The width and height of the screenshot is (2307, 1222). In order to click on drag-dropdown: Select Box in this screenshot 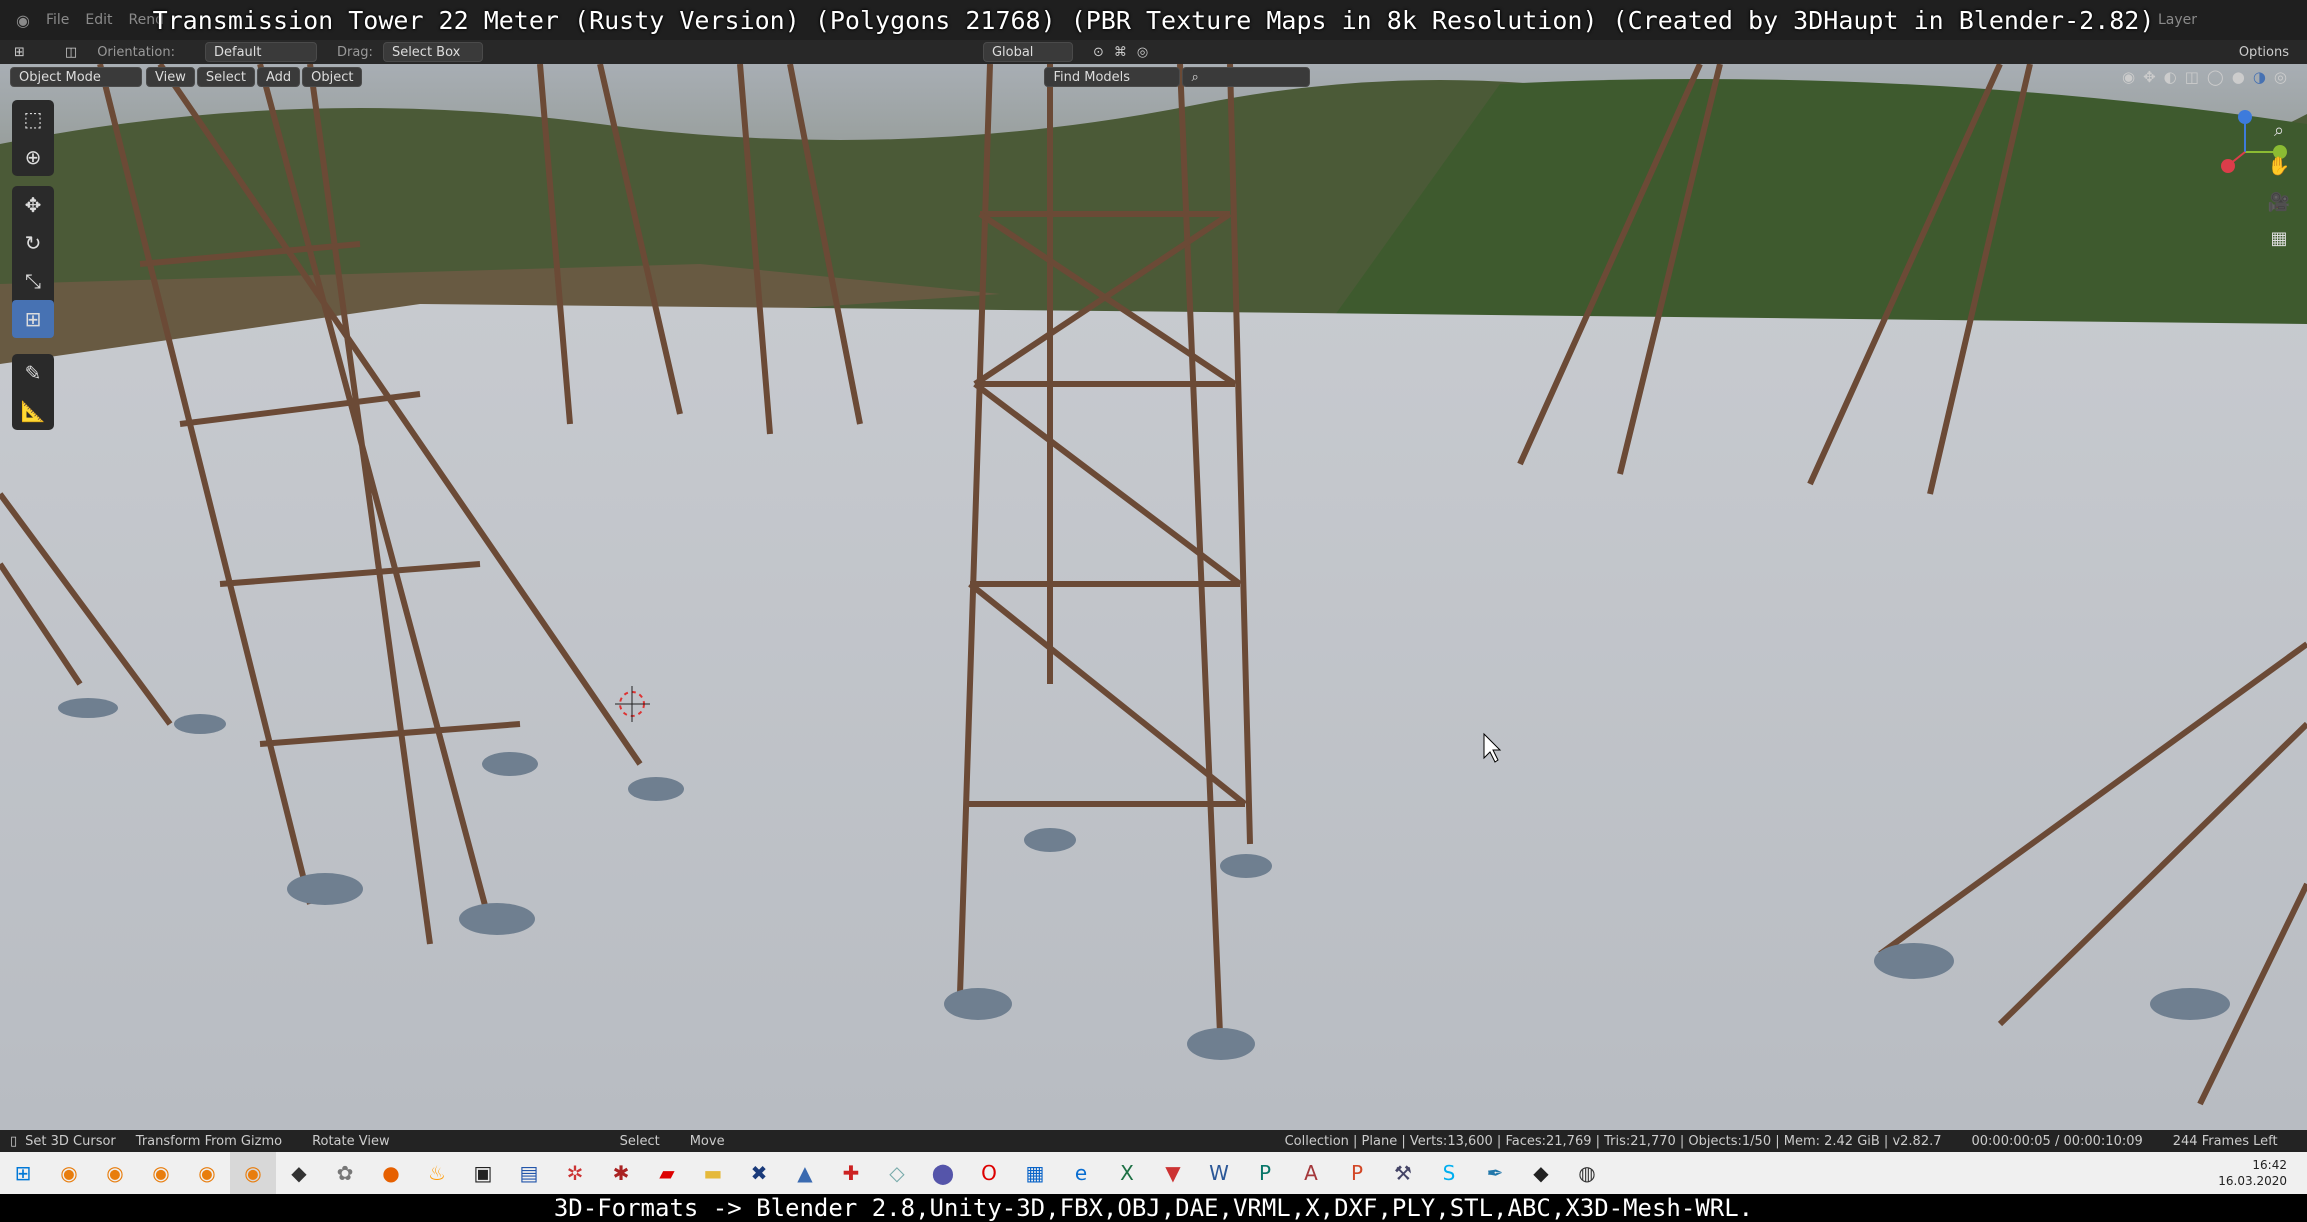, I will do `click(432, 52)`.